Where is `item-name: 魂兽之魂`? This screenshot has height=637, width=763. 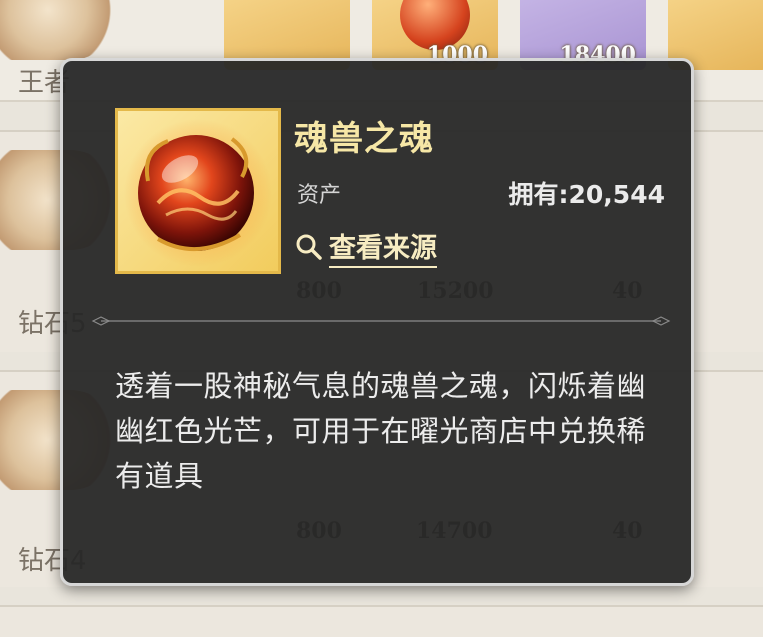 item-name: 魂兽之魂 is located at coordinates (364, 139).